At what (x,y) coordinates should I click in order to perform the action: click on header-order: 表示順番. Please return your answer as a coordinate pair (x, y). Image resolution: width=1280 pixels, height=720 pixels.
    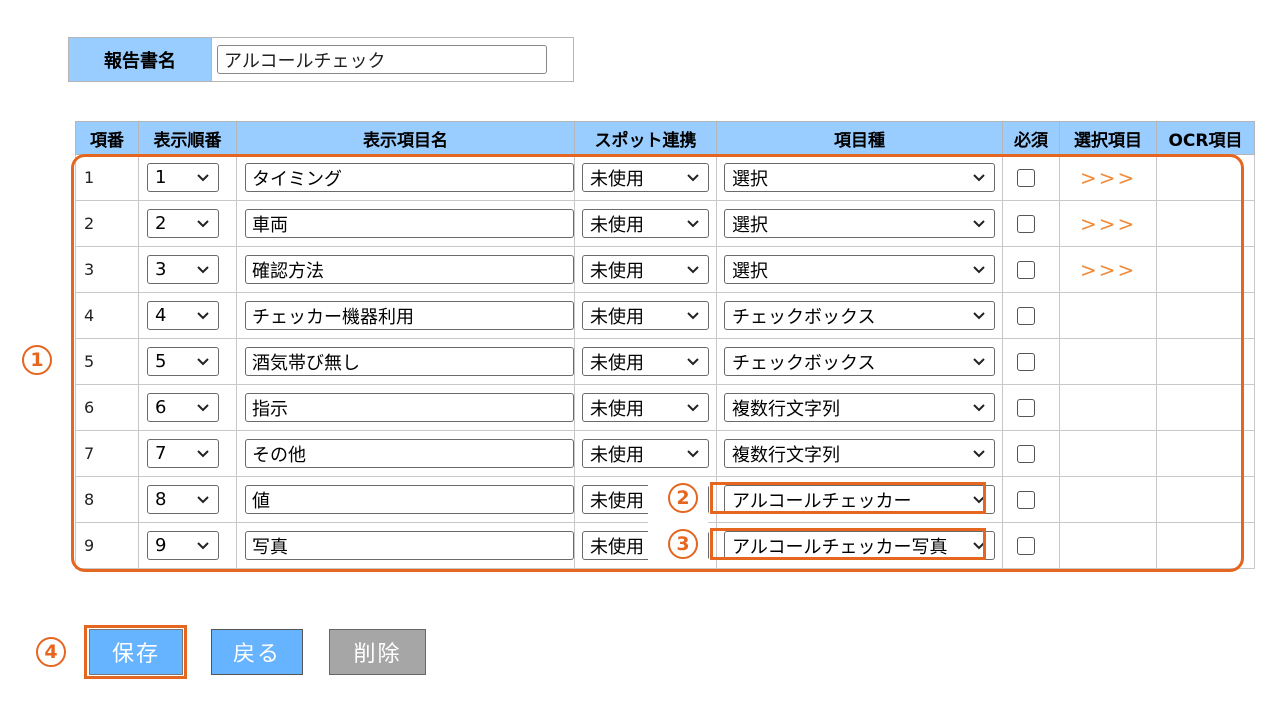
    Looking at the image, I should click on (187, 138).